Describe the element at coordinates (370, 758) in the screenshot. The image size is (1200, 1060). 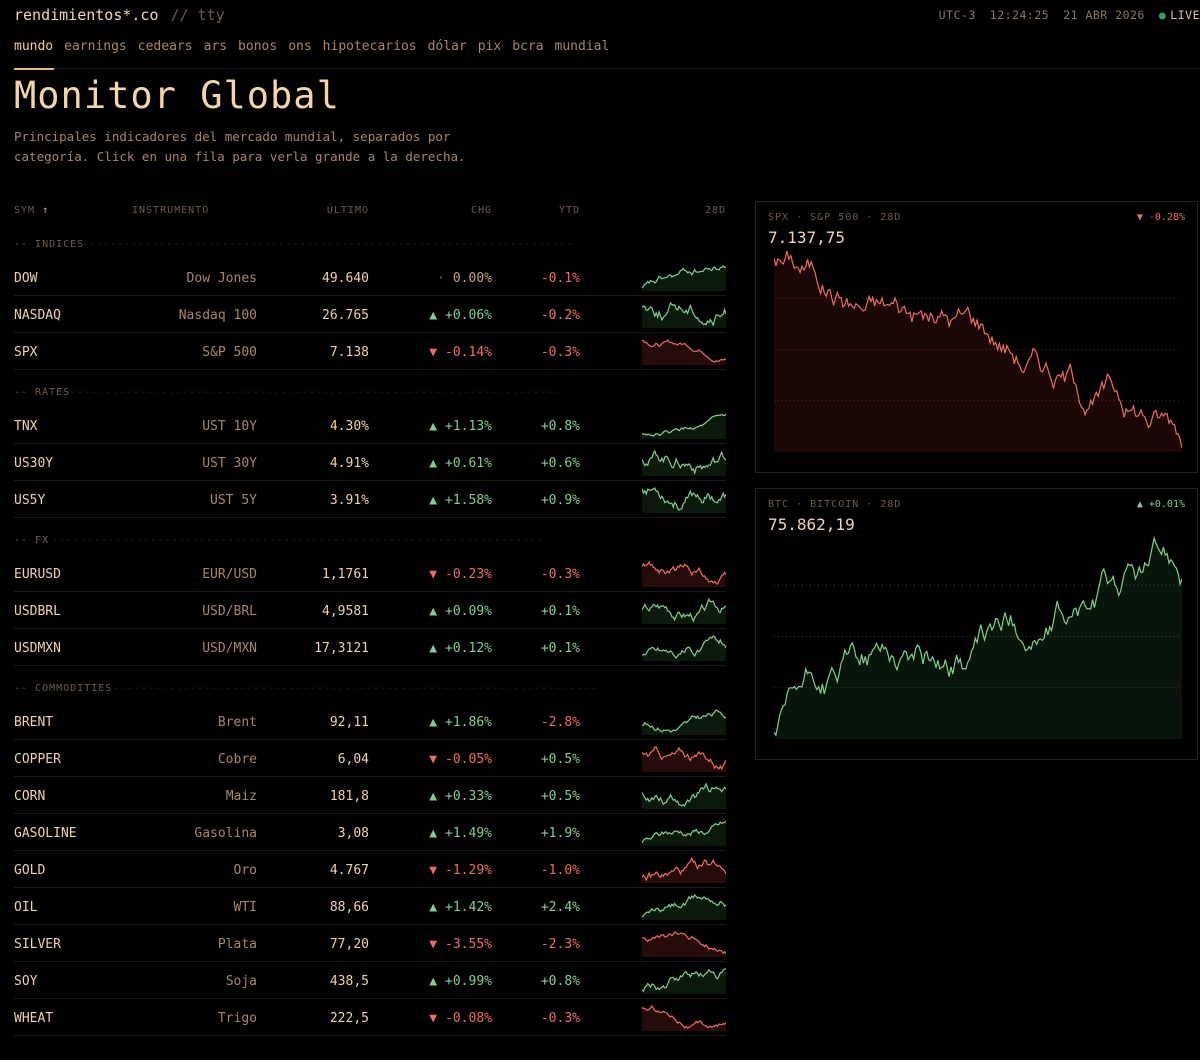
I see `table-row: COPPER Cobre 6,04 ▼ -0.05% +0.5%` at that location.